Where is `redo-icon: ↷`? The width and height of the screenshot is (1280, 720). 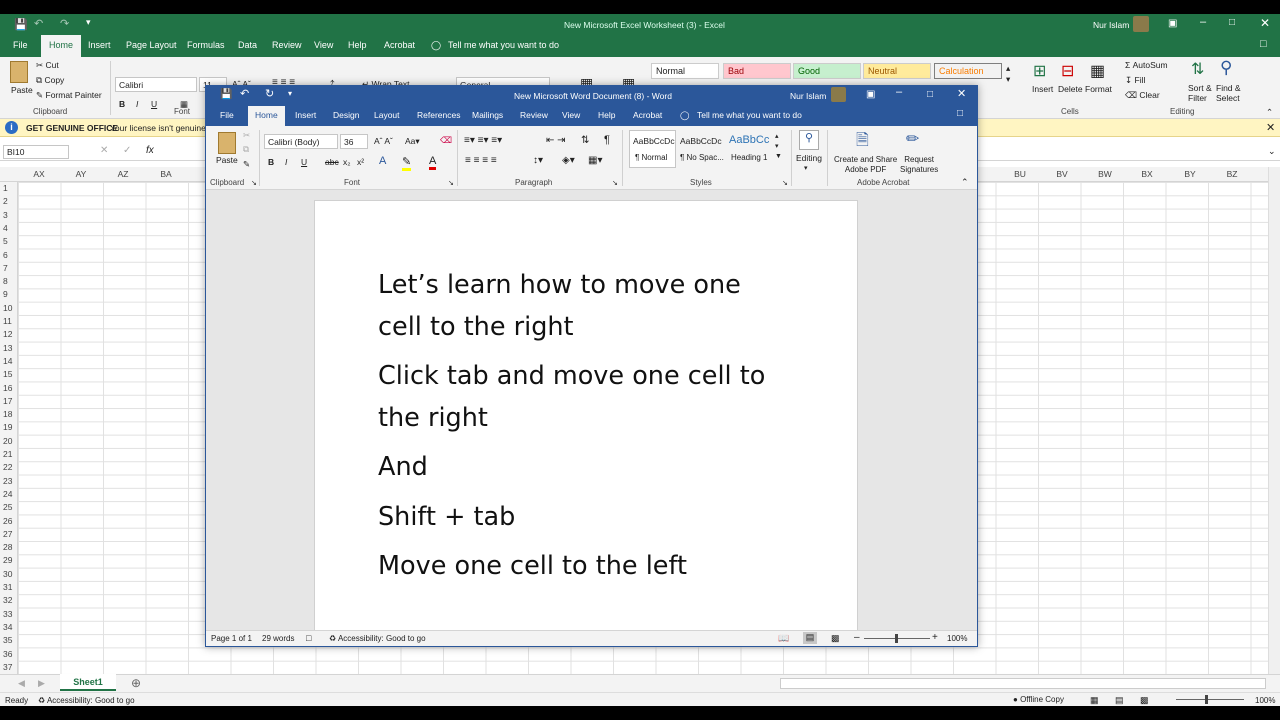
redo-icon: ↷ is located at coordinates (64, 23).